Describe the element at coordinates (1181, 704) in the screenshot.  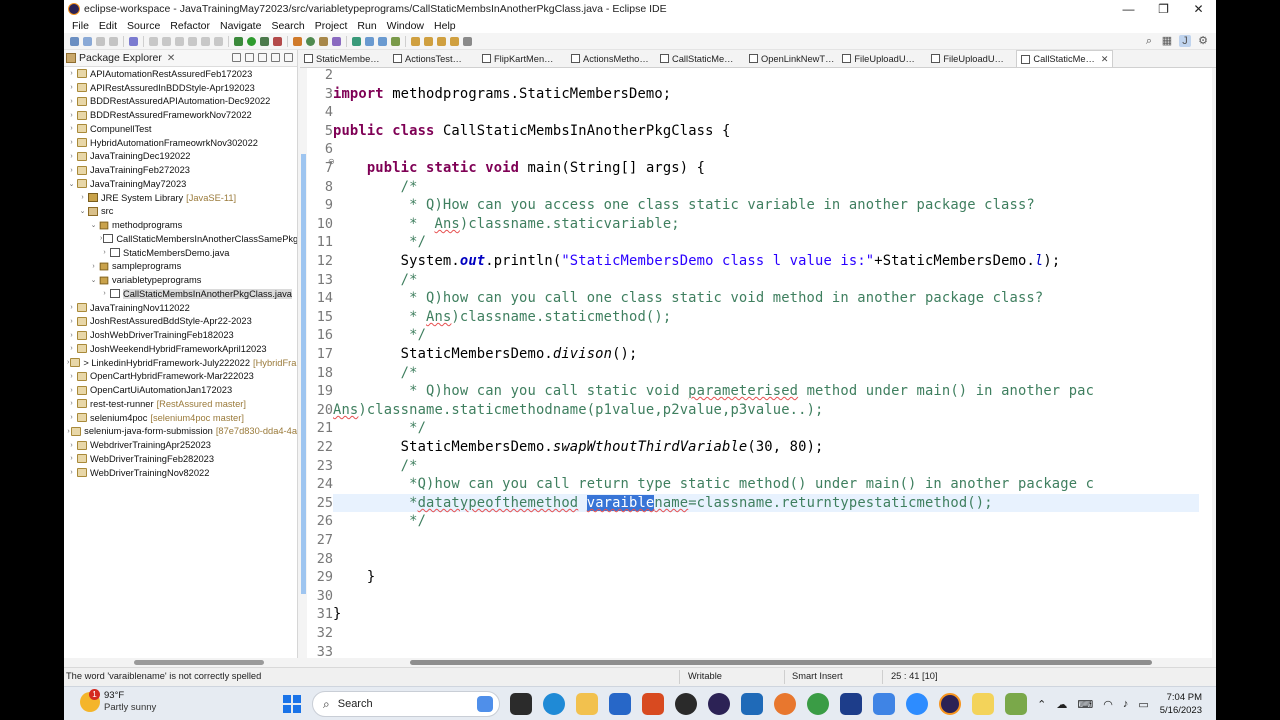
I see `clock: 7:04 PM 5/16/2023` at that location.